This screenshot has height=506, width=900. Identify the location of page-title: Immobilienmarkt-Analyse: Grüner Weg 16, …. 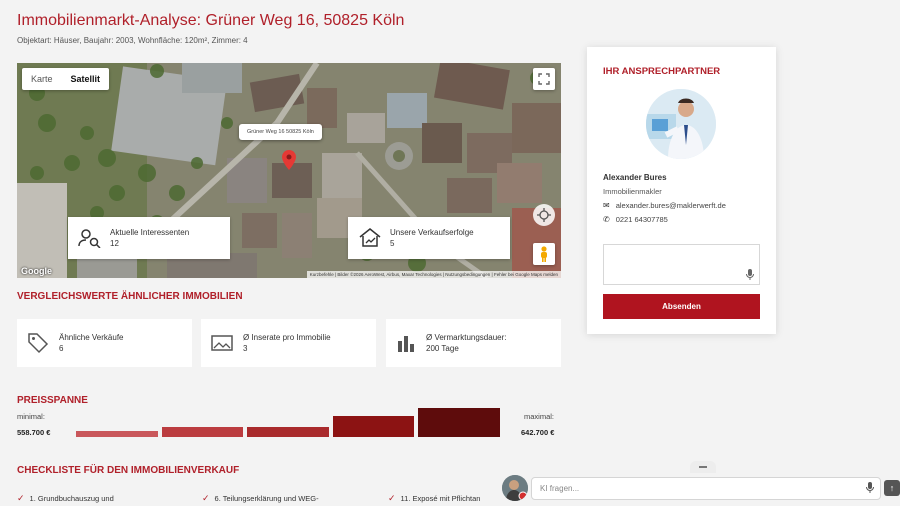
(211, 20).